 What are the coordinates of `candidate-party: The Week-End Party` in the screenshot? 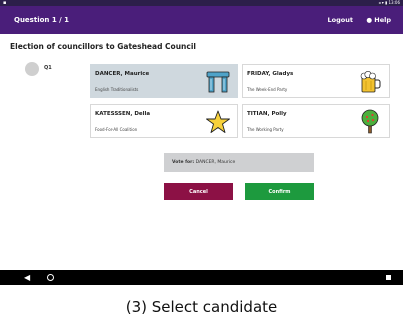 It's located at (267, 89).